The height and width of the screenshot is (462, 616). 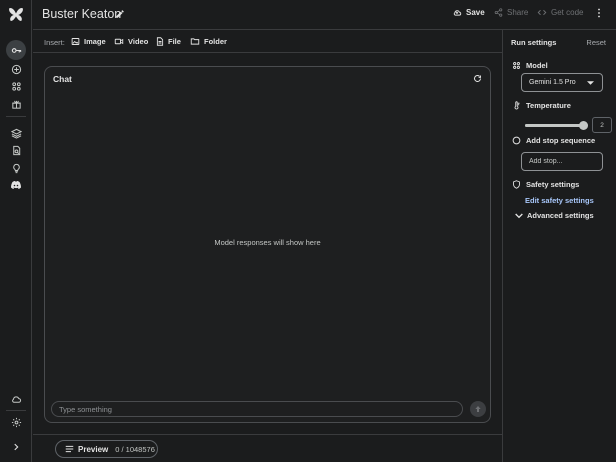 I want to click on send-arrow-icon, so click(x=478, y=409).